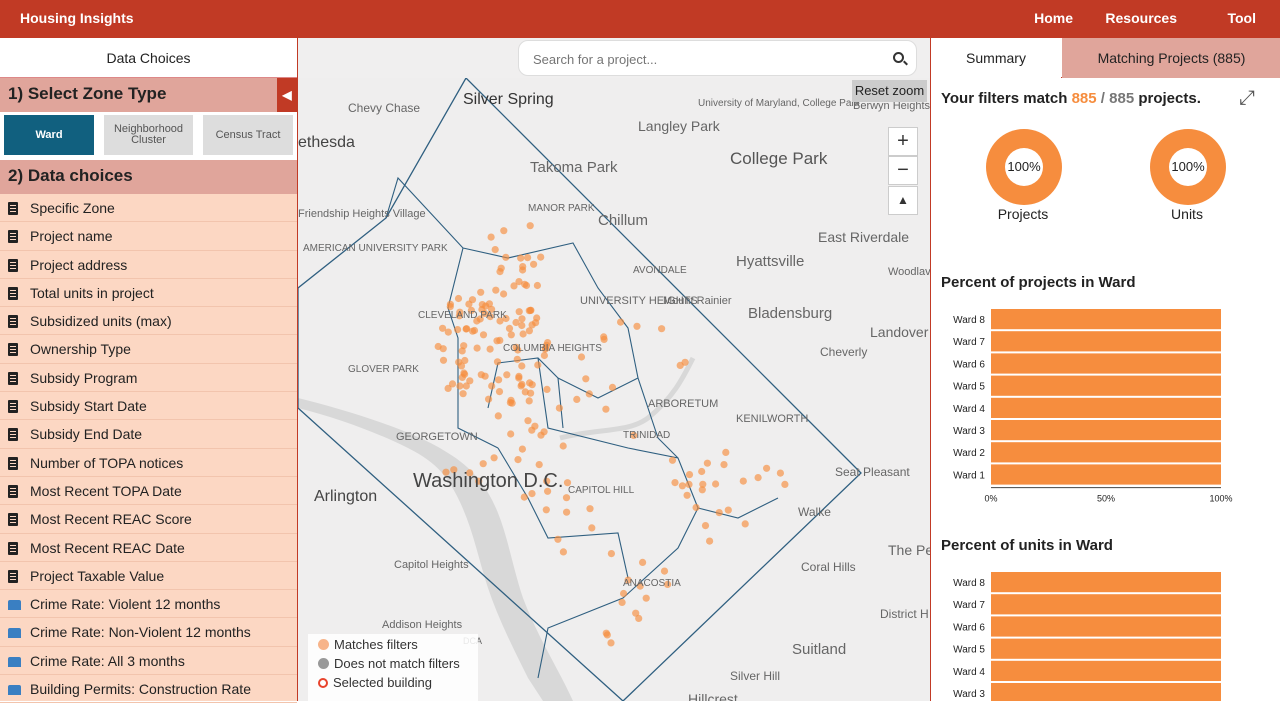  I want to click on data-choice-item: Most Recent REAC Score, so click(148, 519).